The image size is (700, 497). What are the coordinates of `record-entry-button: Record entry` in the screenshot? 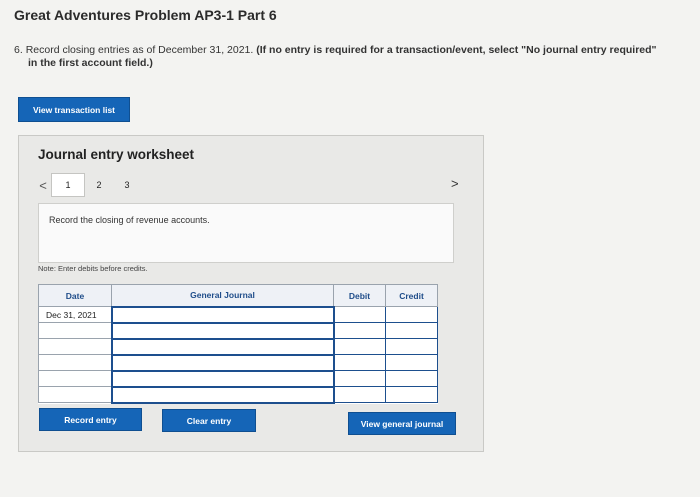 It's located at (90, 419).